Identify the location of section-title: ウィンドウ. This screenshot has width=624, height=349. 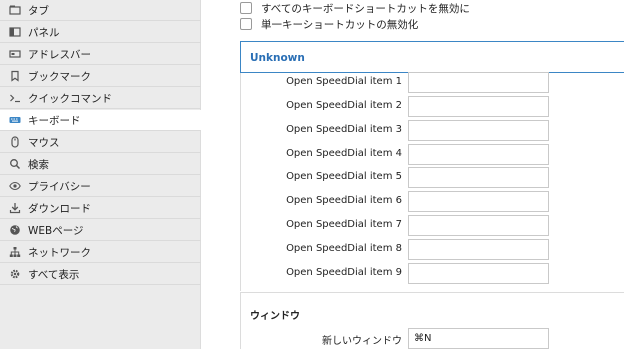
(275, 316).